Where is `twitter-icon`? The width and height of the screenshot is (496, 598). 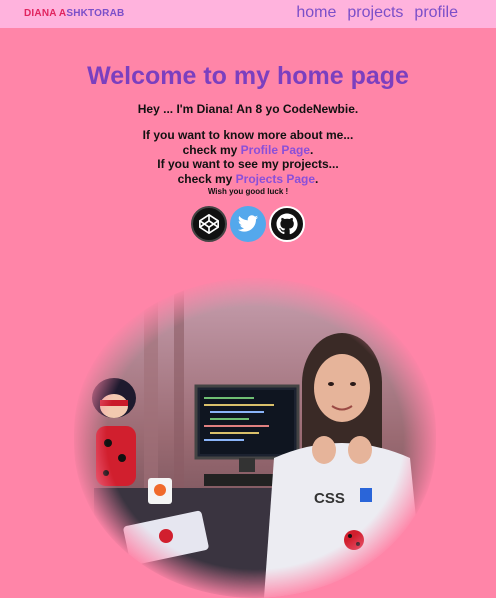 twitter-icon is located at coordinates (248, 223).